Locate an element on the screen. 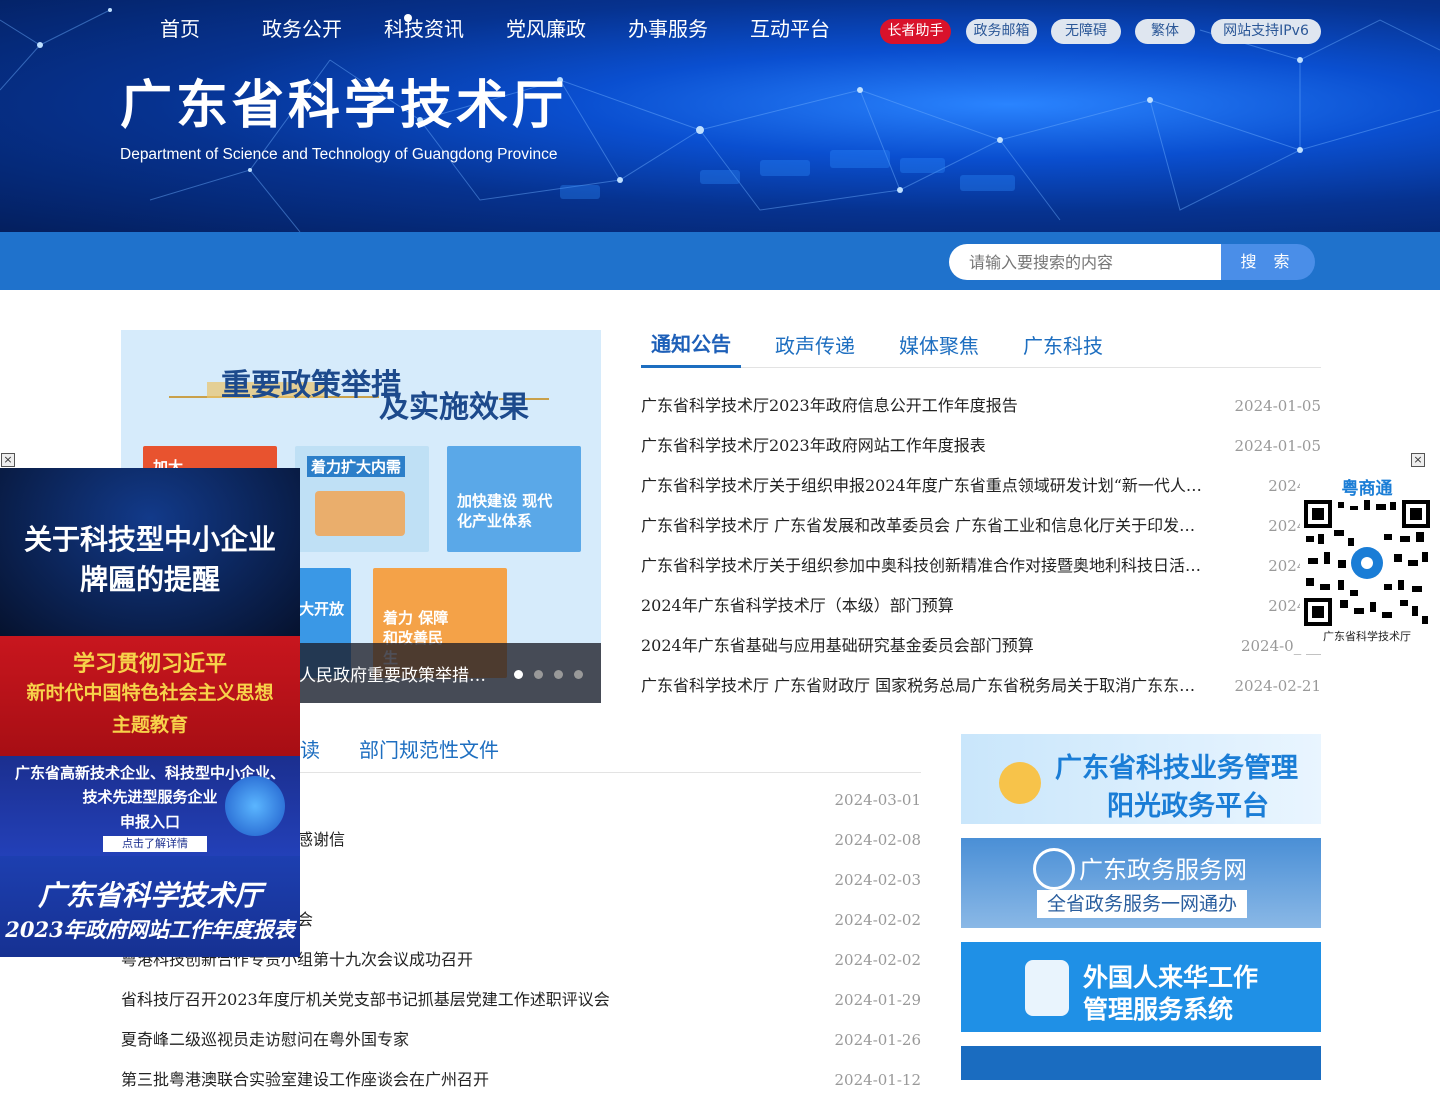  qr-widget: 粤商通 广东省科学技术厅 is located at coordinates (1367, 561).